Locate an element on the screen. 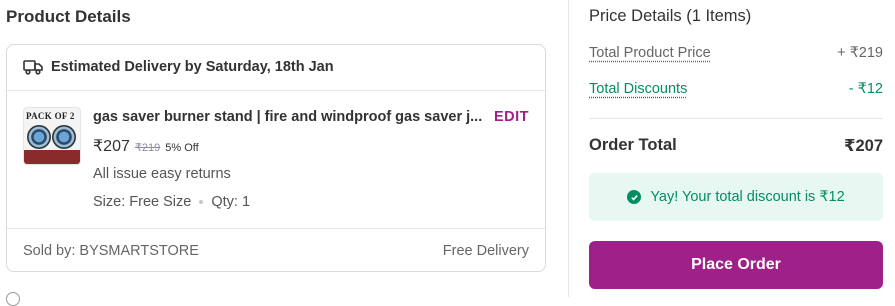 This screenshot has width=895, height=306. total-discounts-value: - ₹12 is located at coordinates (865, 89).